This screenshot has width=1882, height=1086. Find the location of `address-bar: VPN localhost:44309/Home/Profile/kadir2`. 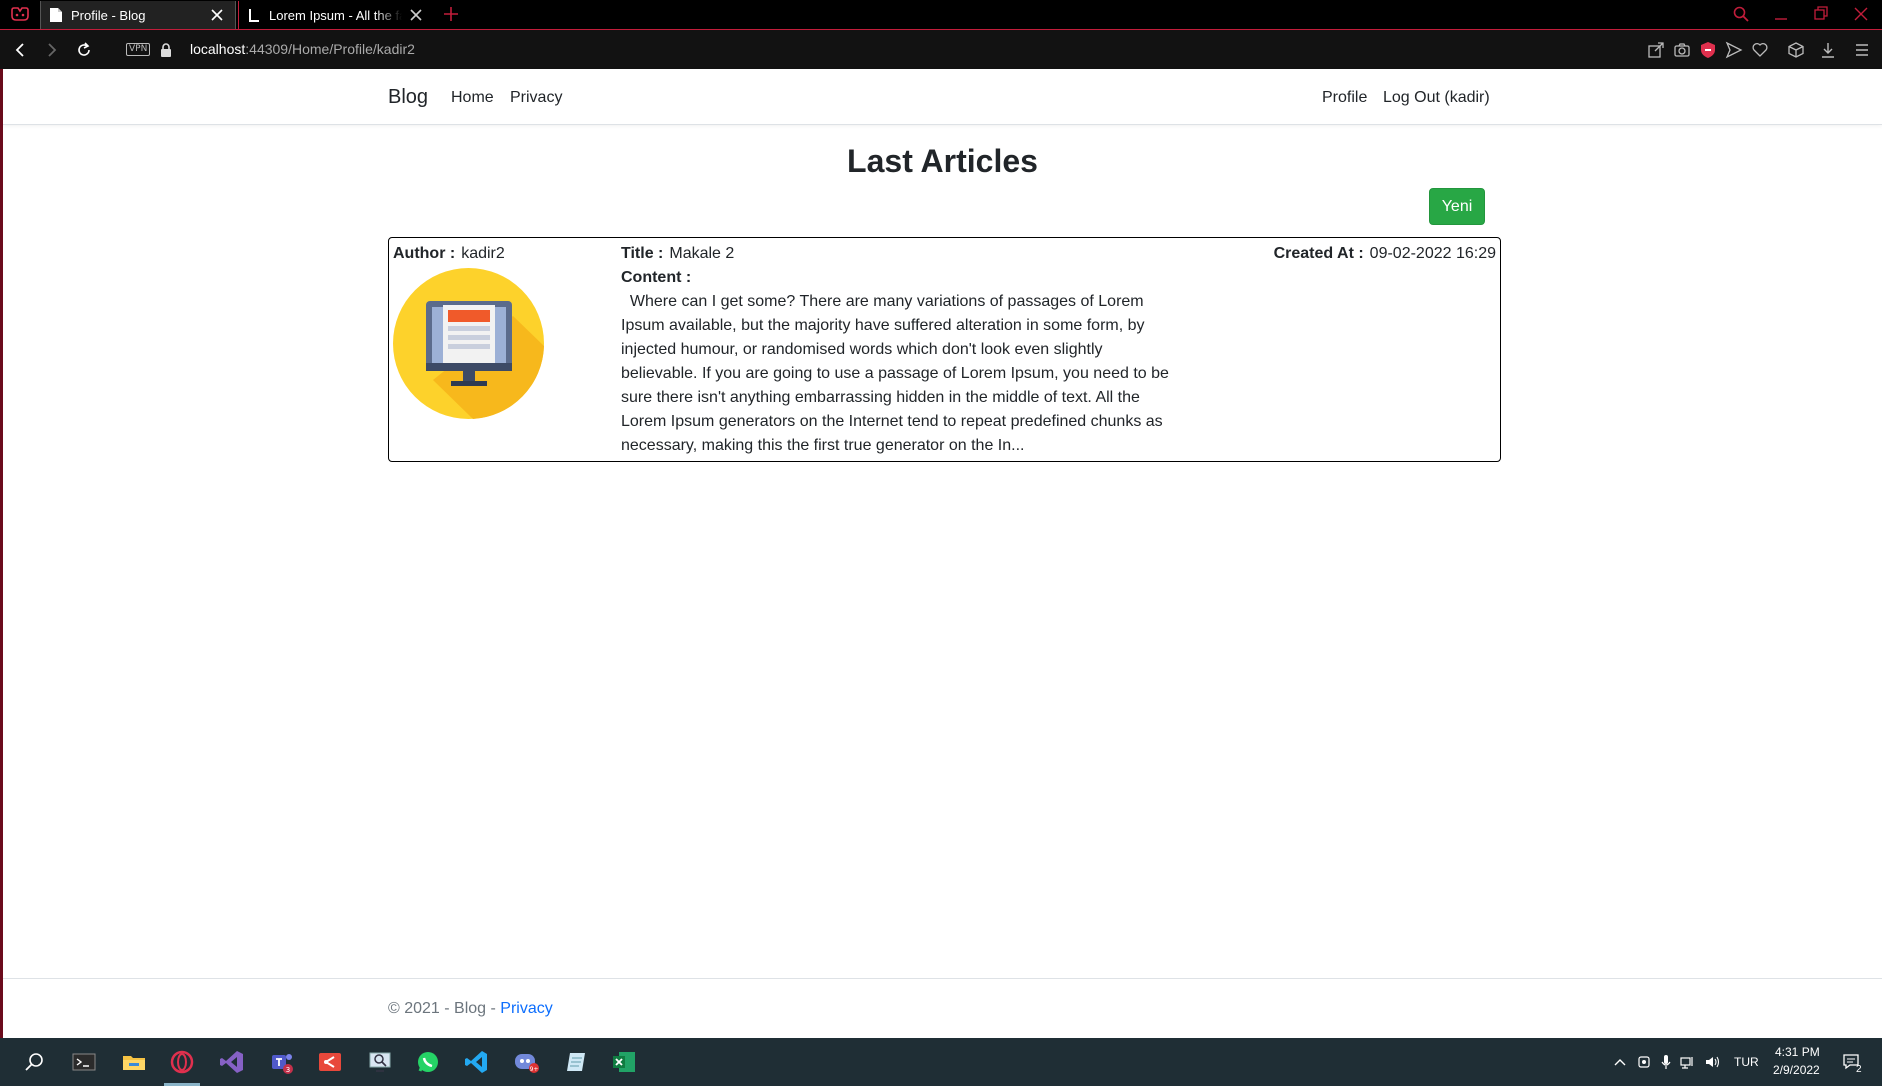

address-bar: VPN localhost:44309/Home/Profile/kadir2 is located at coordinates (941, 49).